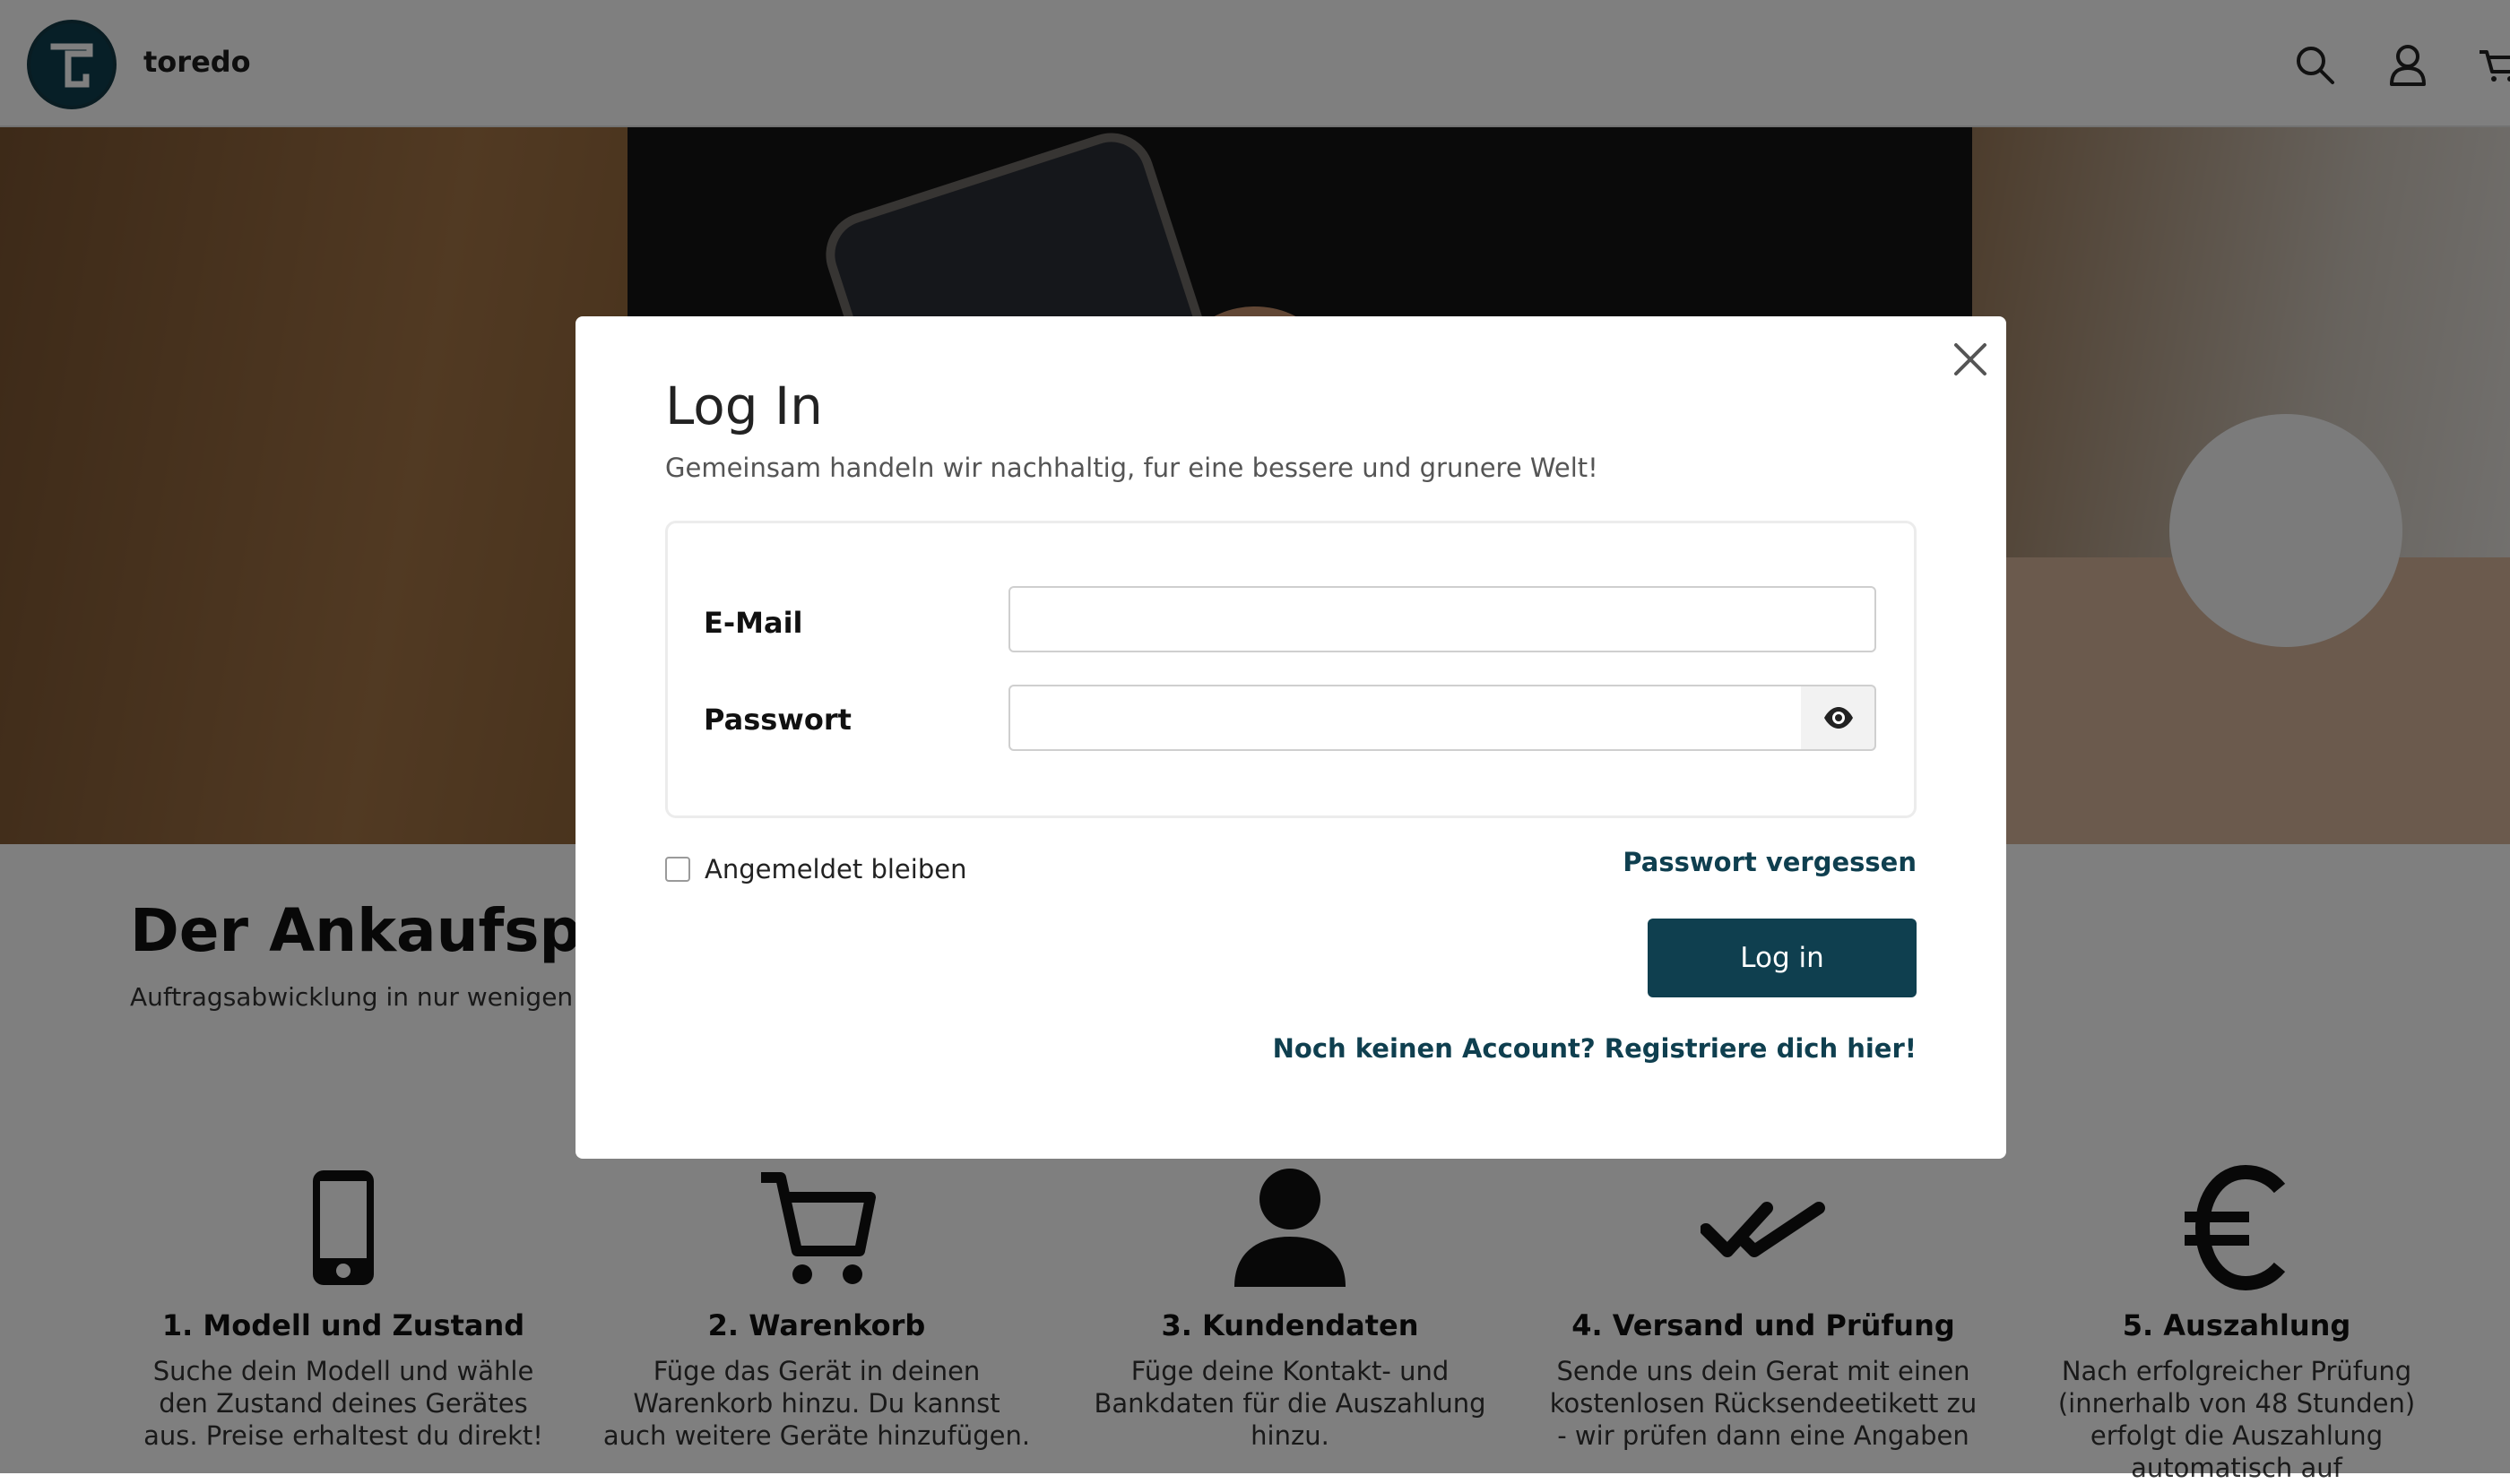  What do you see at coordinates (1442, 619) in the screenshot?
I see `email-field` at bounding box center [1442, 619].